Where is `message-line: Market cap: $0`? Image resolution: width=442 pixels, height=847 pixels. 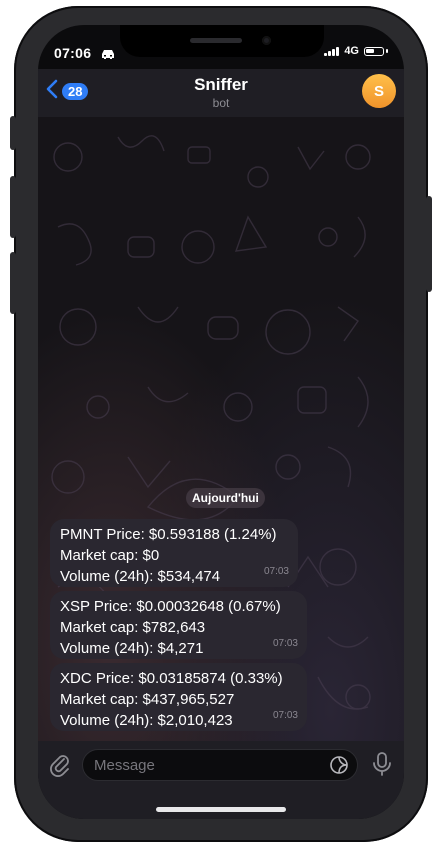
message-line: Market cap: $0 is located at coordinates (110, 555).